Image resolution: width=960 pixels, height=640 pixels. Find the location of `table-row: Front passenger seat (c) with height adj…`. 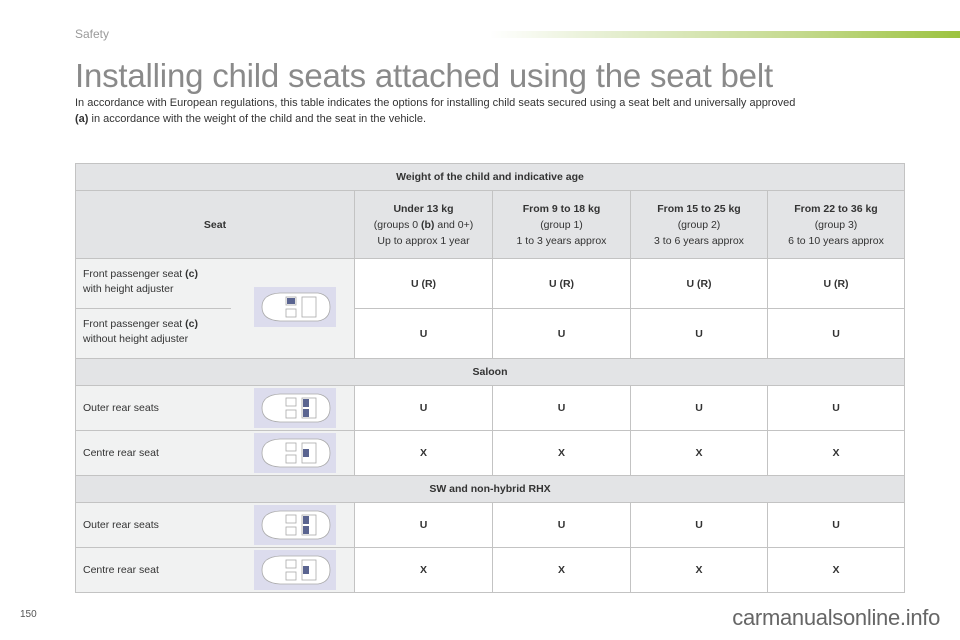

table-row: Front passenger seat (c) with height adj… is located at coordinates (490, 308).